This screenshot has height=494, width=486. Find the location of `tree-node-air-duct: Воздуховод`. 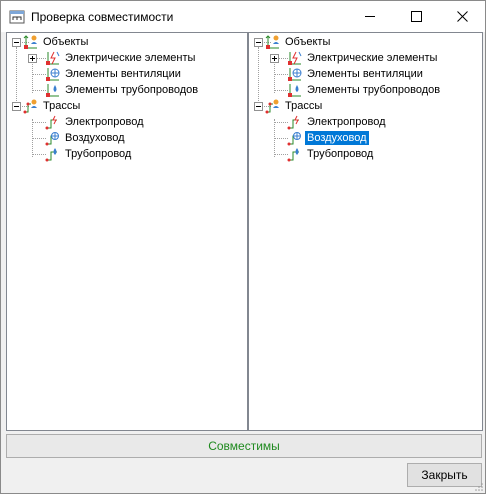

tree-node-air-duct: Воздуховод is located at coordinates (86, 138).